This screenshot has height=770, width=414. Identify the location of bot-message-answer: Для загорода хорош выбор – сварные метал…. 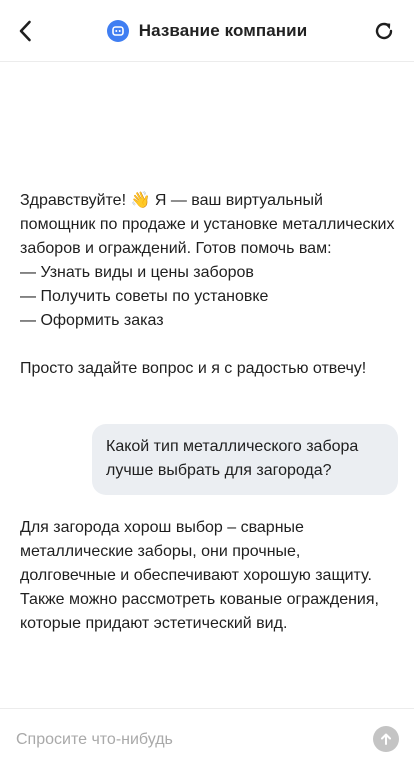
(209, 576).